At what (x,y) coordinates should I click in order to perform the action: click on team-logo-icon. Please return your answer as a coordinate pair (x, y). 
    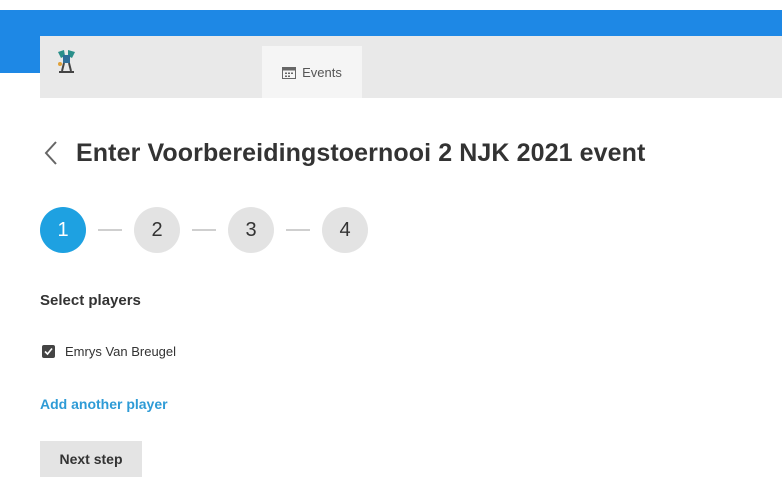
    Looking at the image, I should click on (67, 61).